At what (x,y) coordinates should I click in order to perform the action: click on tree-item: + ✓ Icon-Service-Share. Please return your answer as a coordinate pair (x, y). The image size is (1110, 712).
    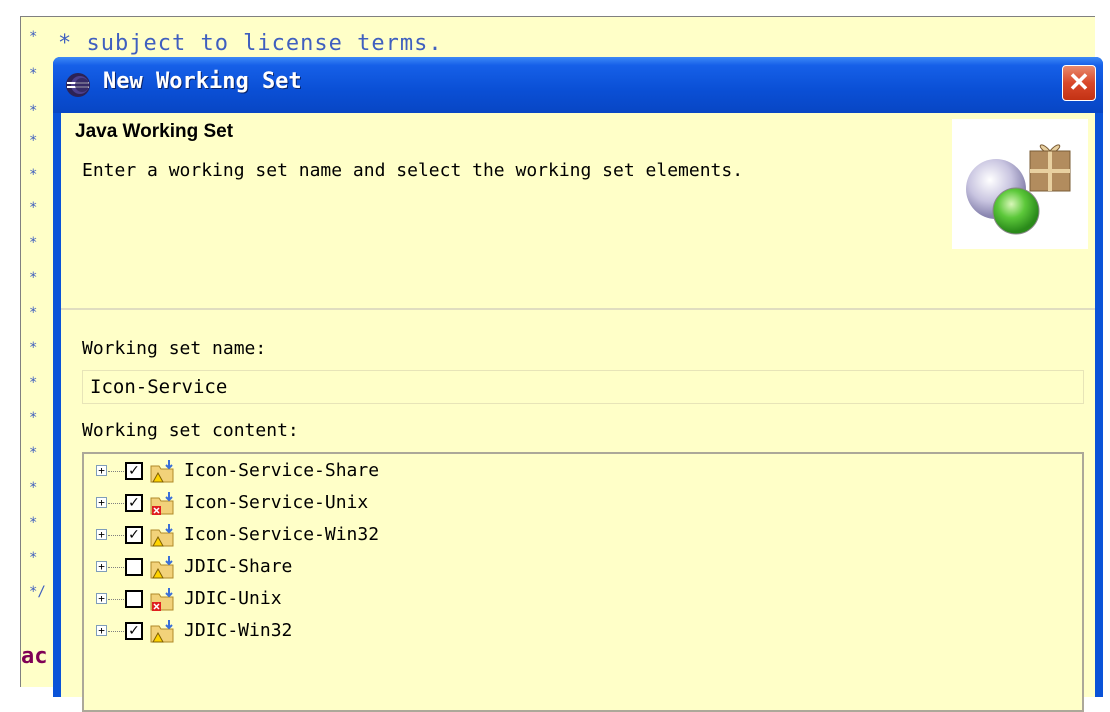
    Looking at the image, I should click on (583, 473).